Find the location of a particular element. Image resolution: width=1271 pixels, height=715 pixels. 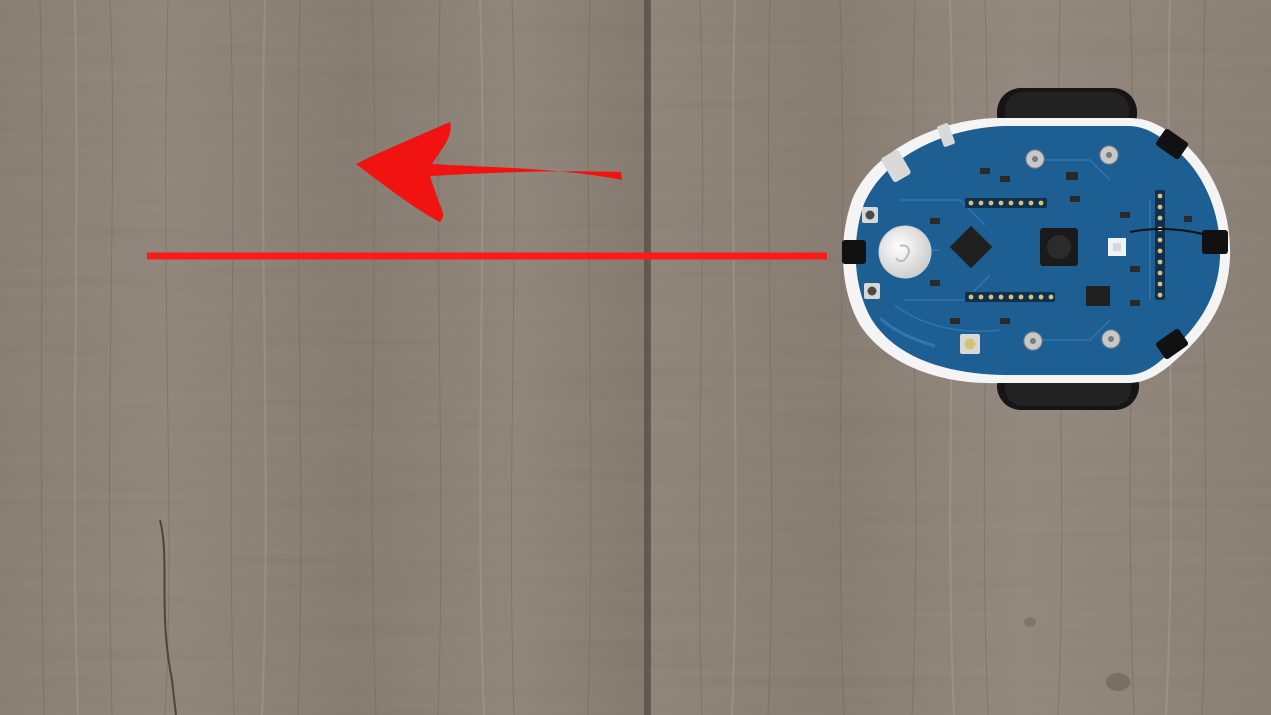

push-button-top-cap is located at coordinates (870, 215).